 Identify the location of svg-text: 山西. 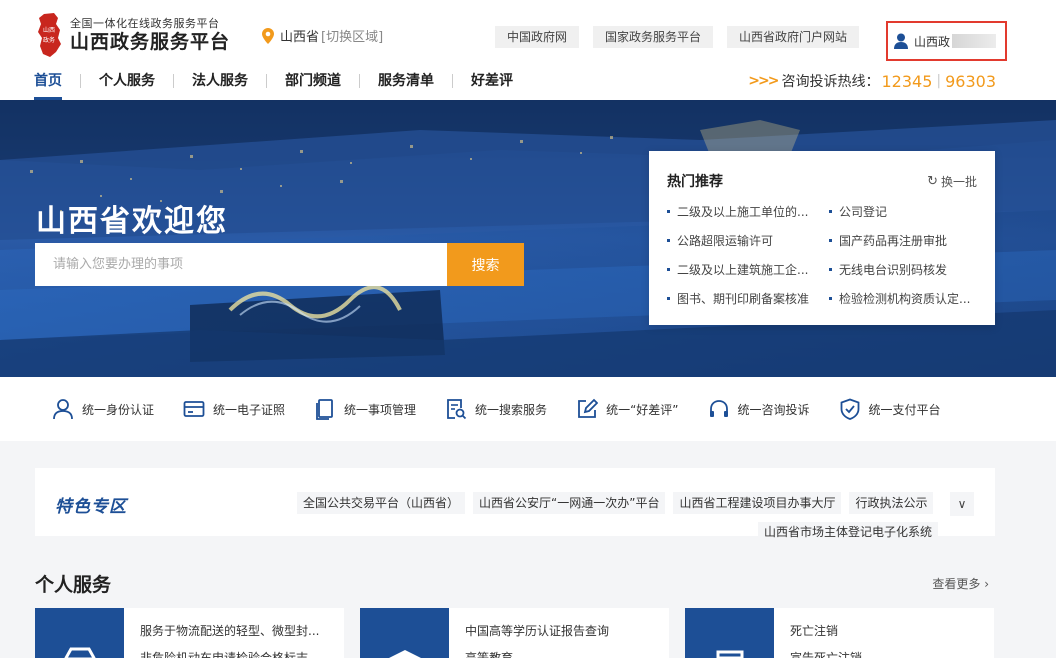
(49, 30).